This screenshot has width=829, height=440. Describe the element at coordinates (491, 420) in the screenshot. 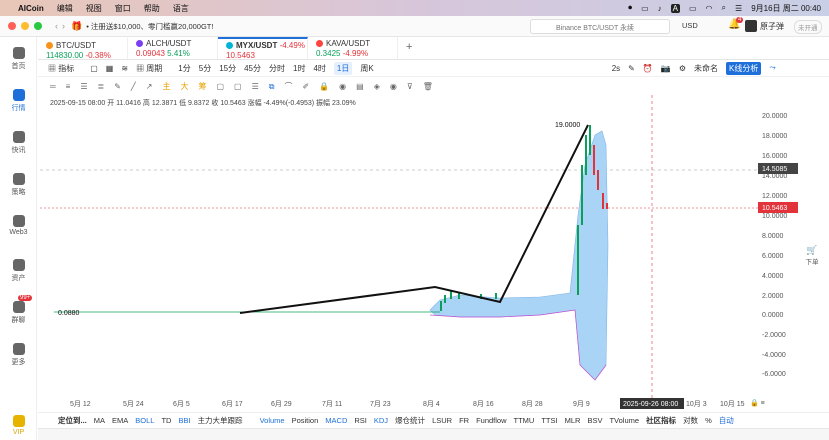

I see `ind-fundflow: Fundflow` at that location.